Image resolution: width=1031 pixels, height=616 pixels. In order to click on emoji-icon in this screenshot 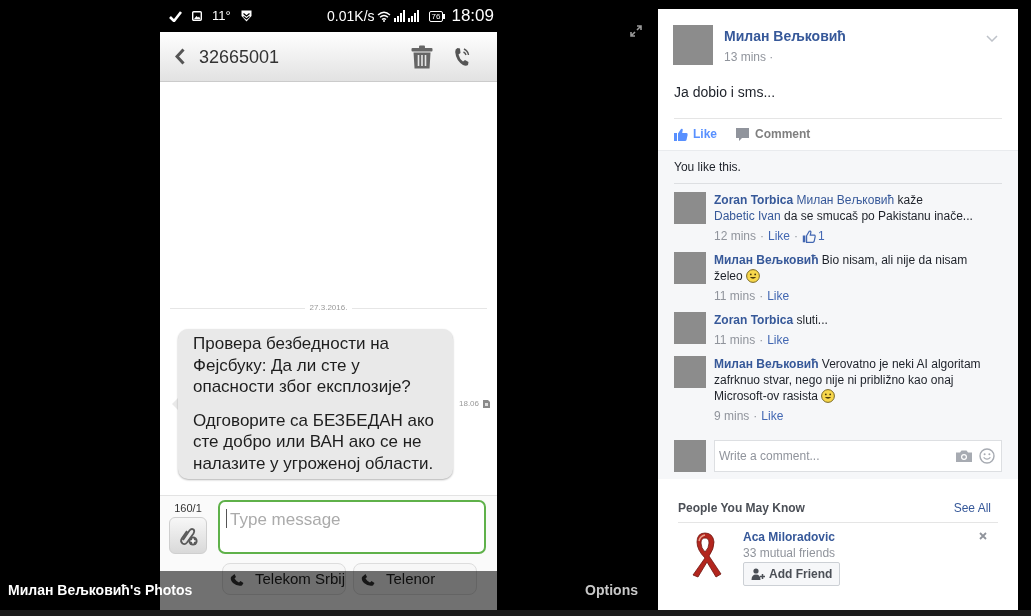, I will do `click(987, 456)`.